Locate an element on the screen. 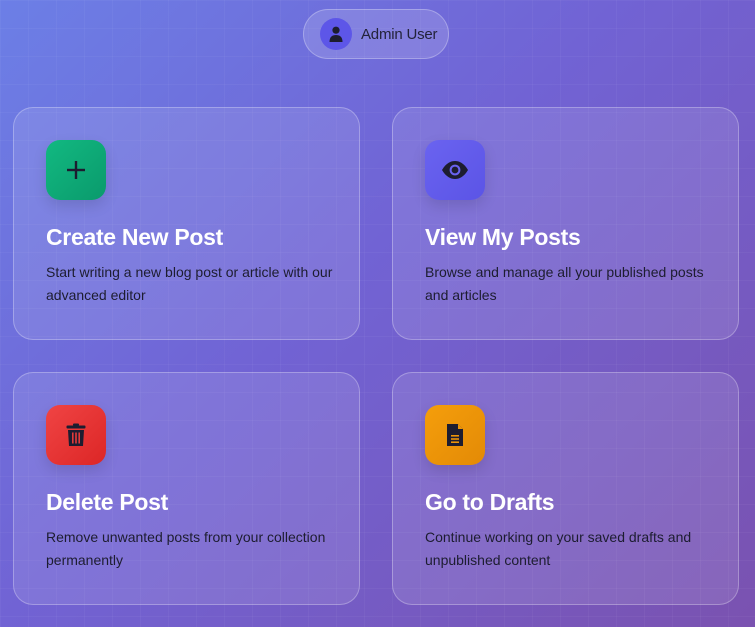  user-name: Admin User is located at coordinates (399, 34).